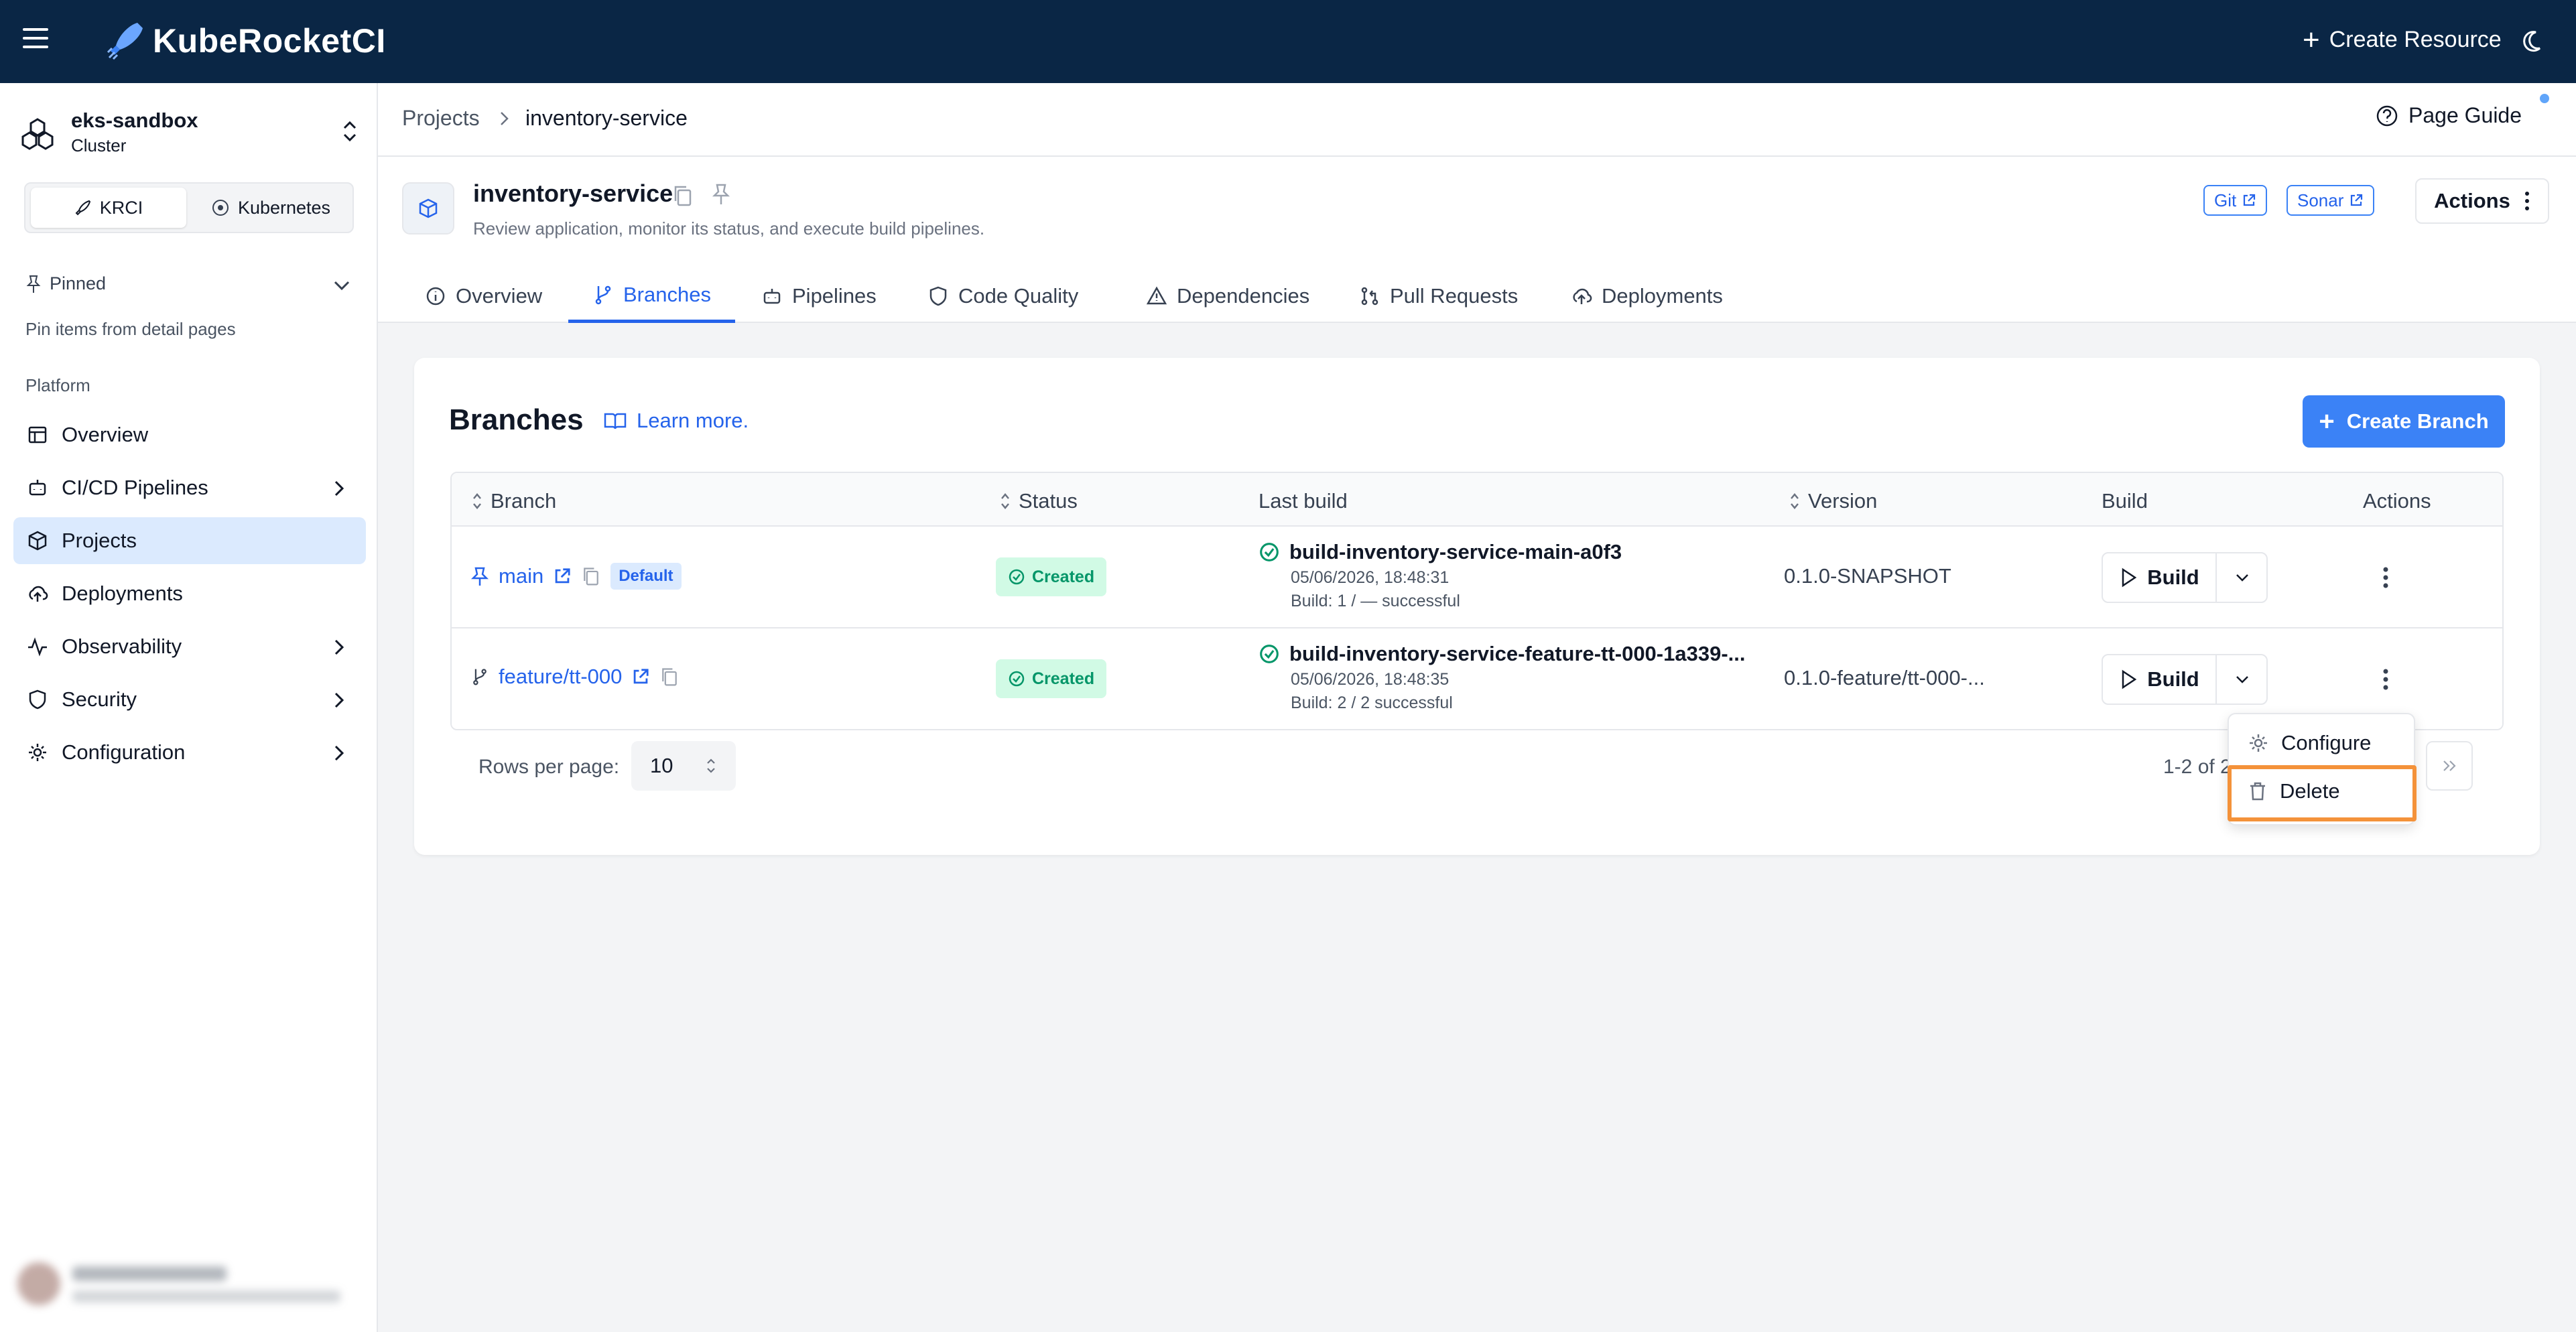 The image size is (2576, 1332). What do you see at coordinates (514, 501) in the screenshot?
I see `column-header-branch: Branch` at bounding box center [514, 501].